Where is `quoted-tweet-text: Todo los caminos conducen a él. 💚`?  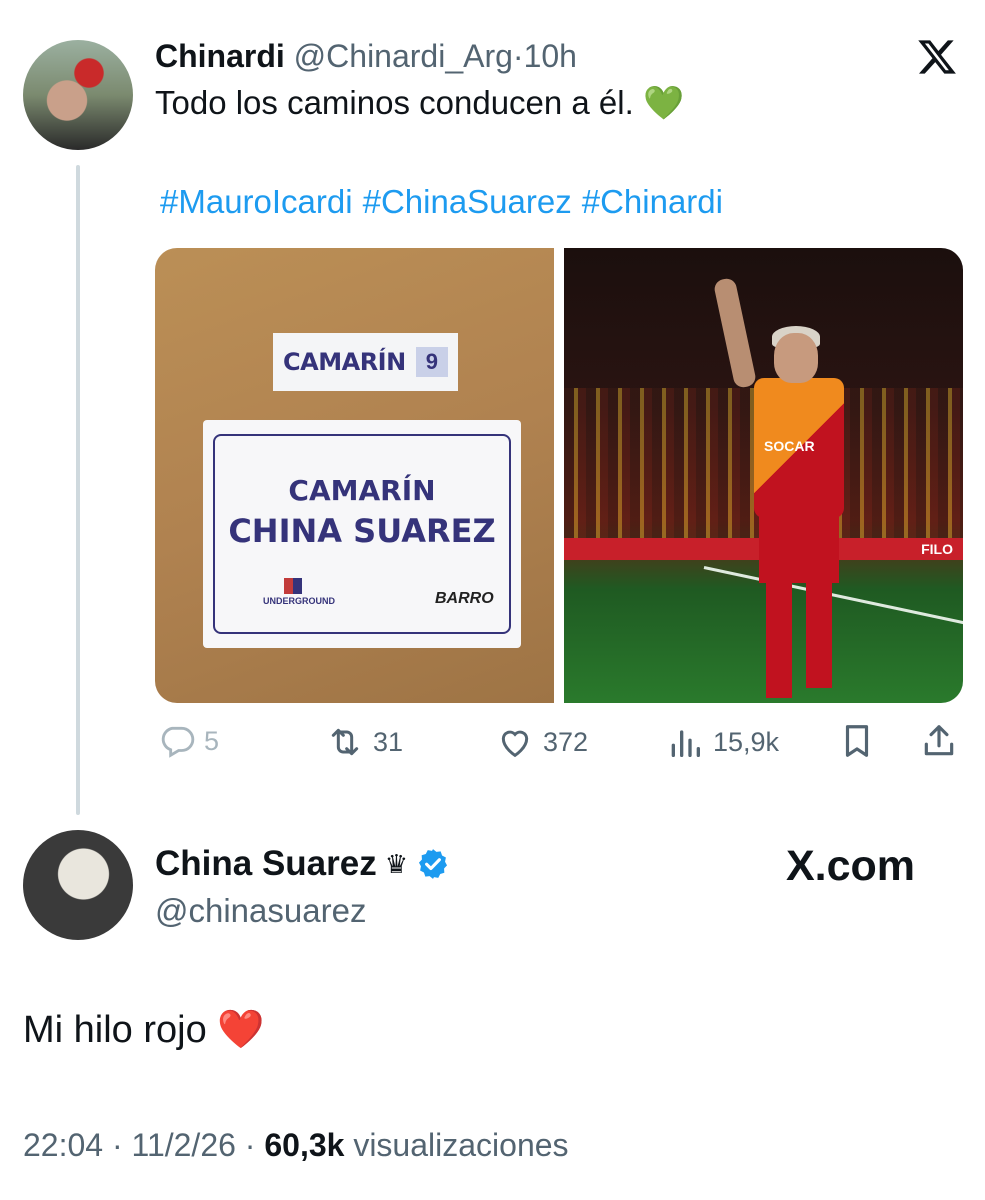
quoted-tweet-text: Todo los caminos conducen a él. 💚 is located at coordinates (419, 103).